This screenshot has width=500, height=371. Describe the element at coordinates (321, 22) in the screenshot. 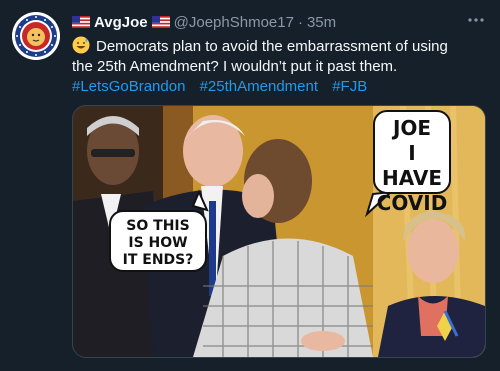

I see `timestamp: 35m` at that location.